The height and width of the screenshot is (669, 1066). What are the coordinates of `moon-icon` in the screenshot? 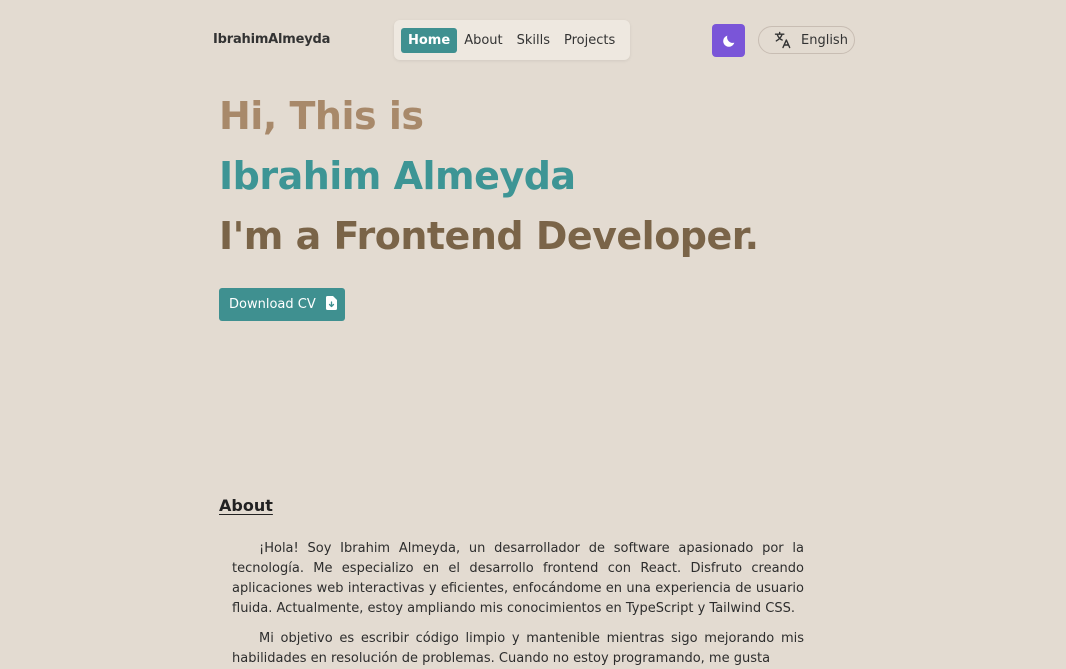 It's located at (728, 41).